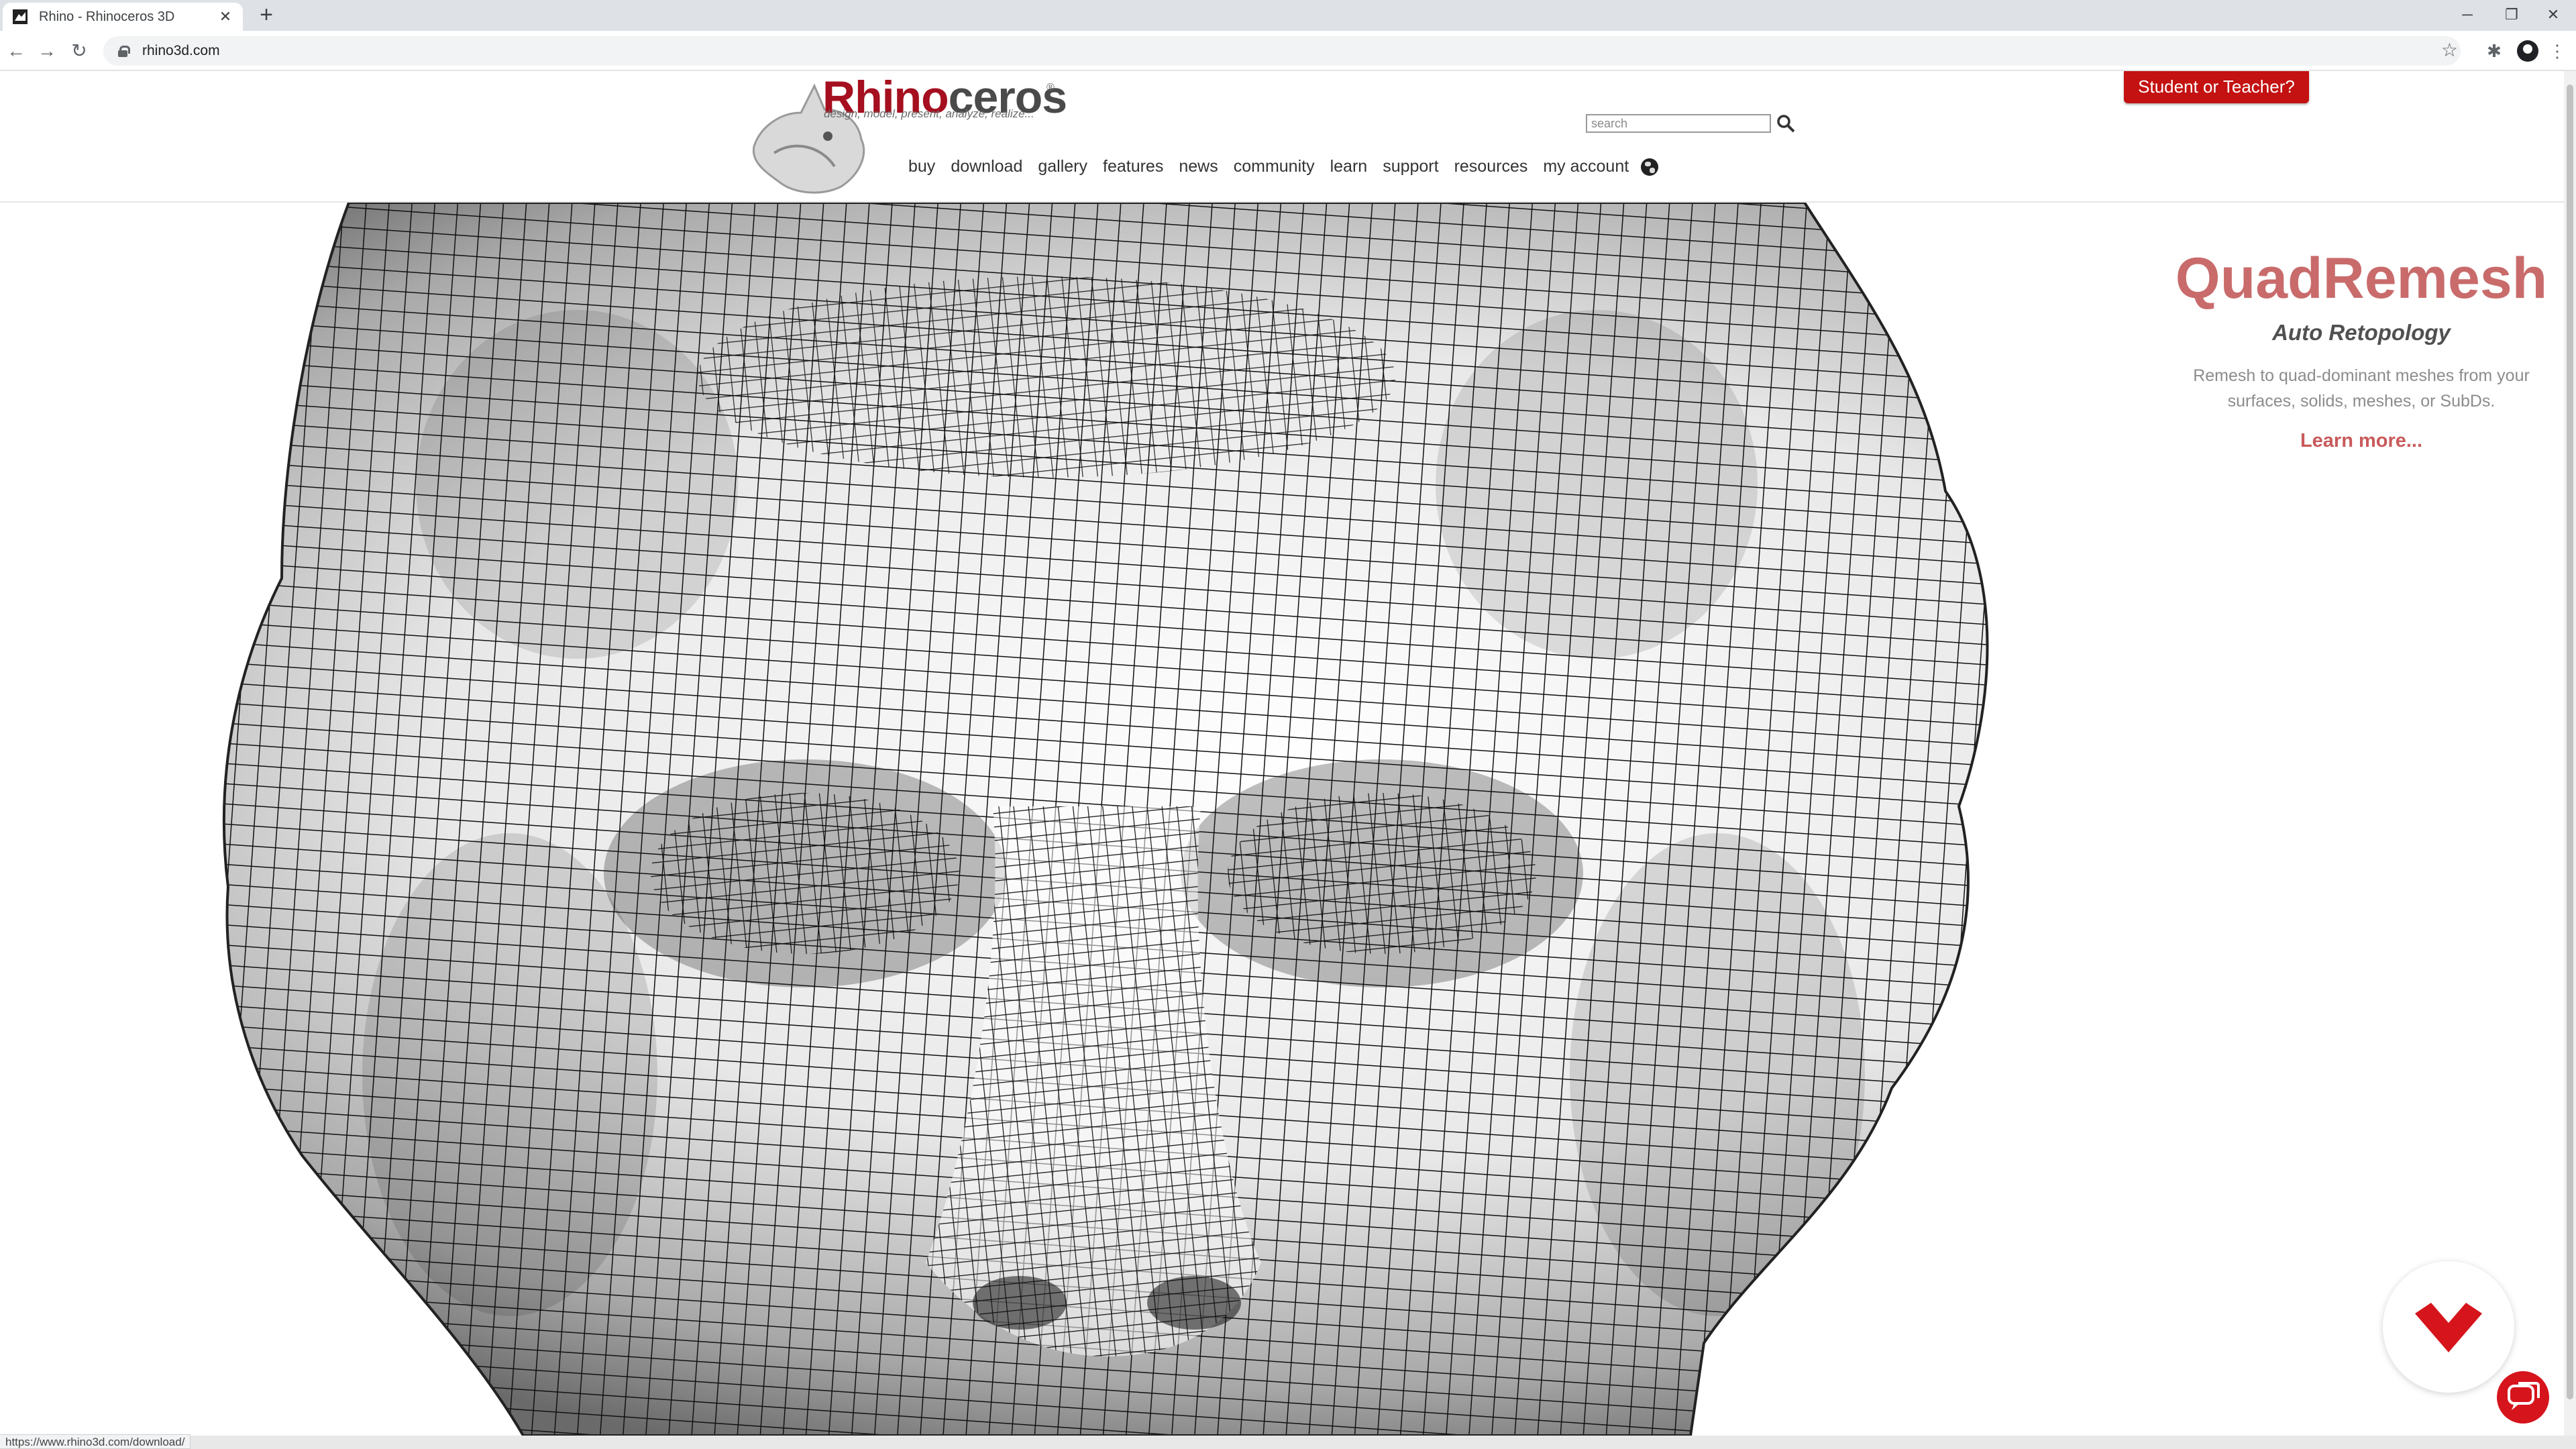  What do you see at coordinates (921, 166) in the screenshot?
I see `nav-buy: buy` at bounding box center [921, 166].